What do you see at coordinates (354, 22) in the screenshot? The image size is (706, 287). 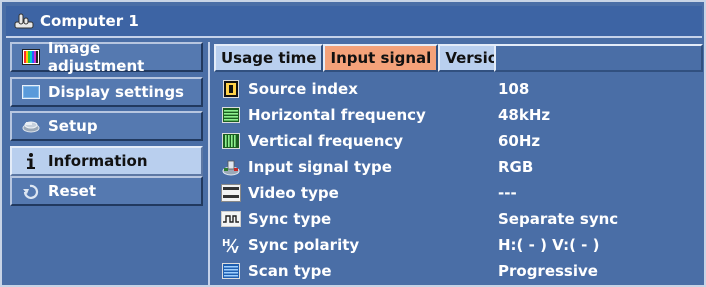 I see `title-bar: Computer 1` at bounding box center [354, 22].